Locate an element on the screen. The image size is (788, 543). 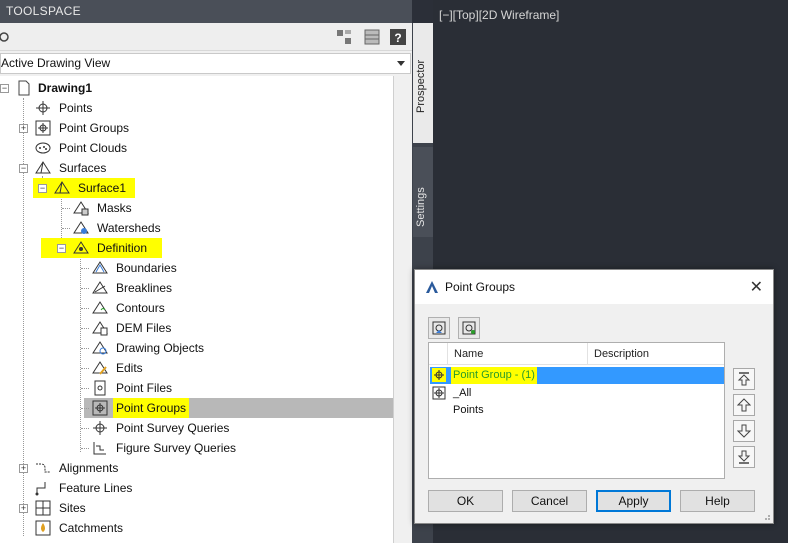
move-to-bottom-button is located at coordinates (744, 457).